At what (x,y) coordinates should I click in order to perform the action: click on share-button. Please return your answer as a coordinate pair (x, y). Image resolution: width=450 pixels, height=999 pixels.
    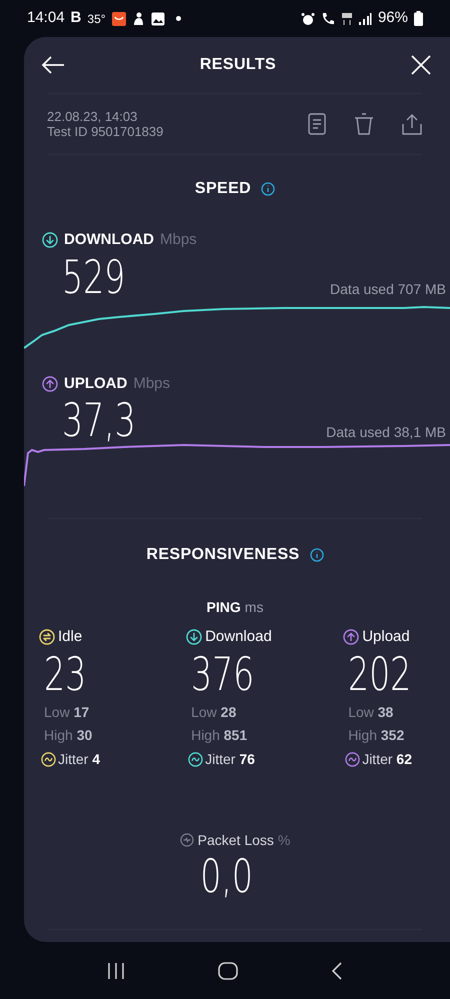
    Looking at the image, I should click on (412, 124).